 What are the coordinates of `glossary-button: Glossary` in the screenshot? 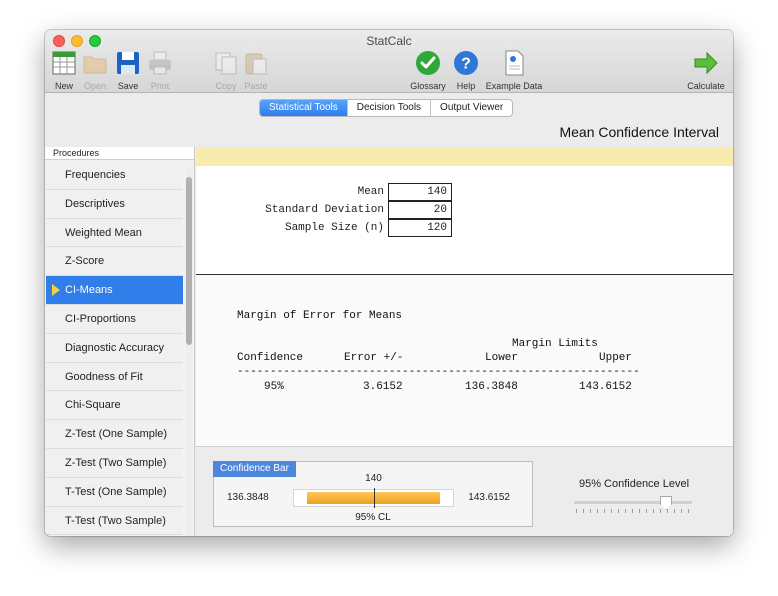 It's located at (428, 70).